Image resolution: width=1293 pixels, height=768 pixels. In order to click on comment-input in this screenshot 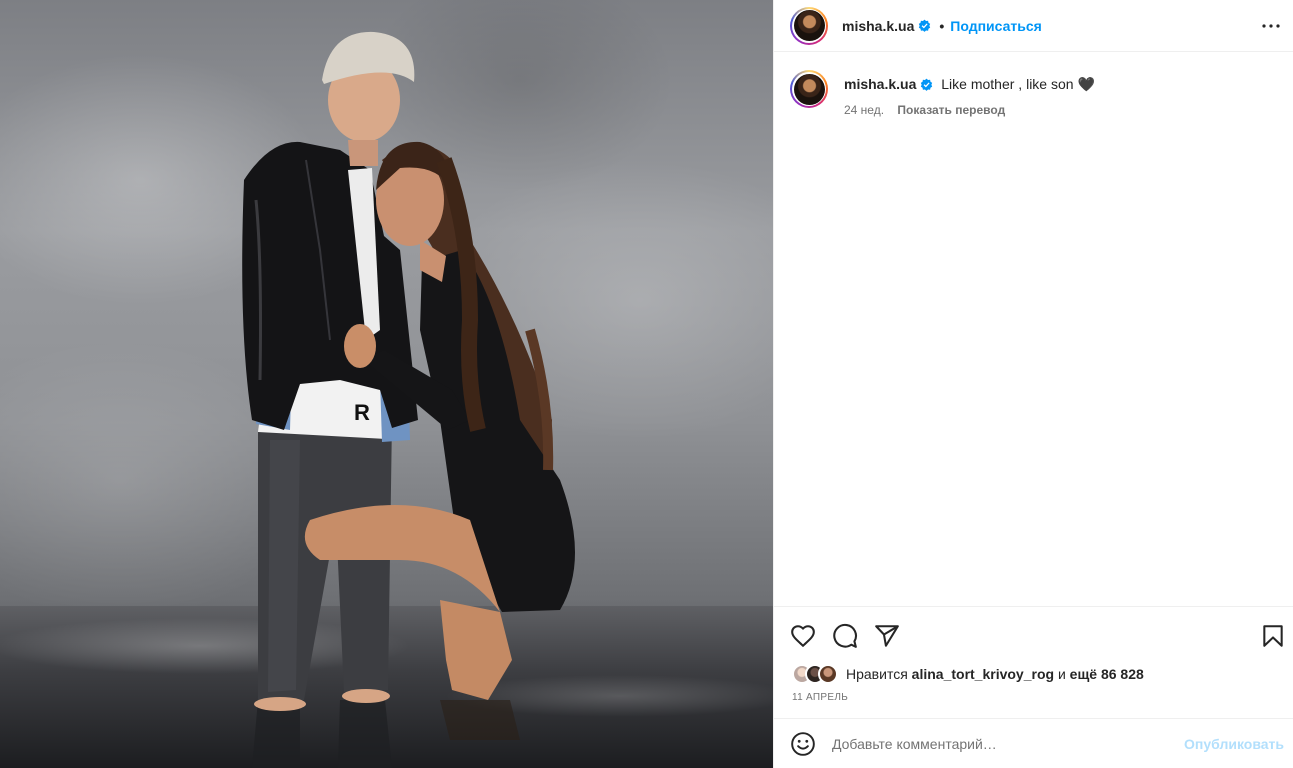, I will do `click(1008, 743)`.